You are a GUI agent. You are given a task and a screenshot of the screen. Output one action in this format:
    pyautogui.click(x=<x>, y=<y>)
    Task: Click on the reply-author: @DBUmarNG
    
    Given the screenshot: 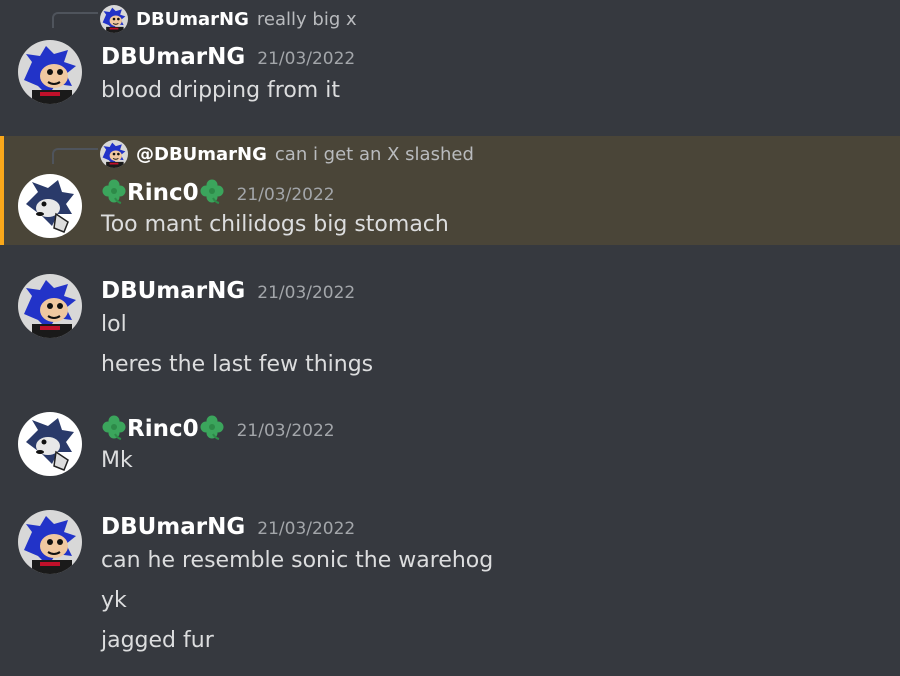 What is the action you would take?
    pyautogui.click(x=201, y=154)
    